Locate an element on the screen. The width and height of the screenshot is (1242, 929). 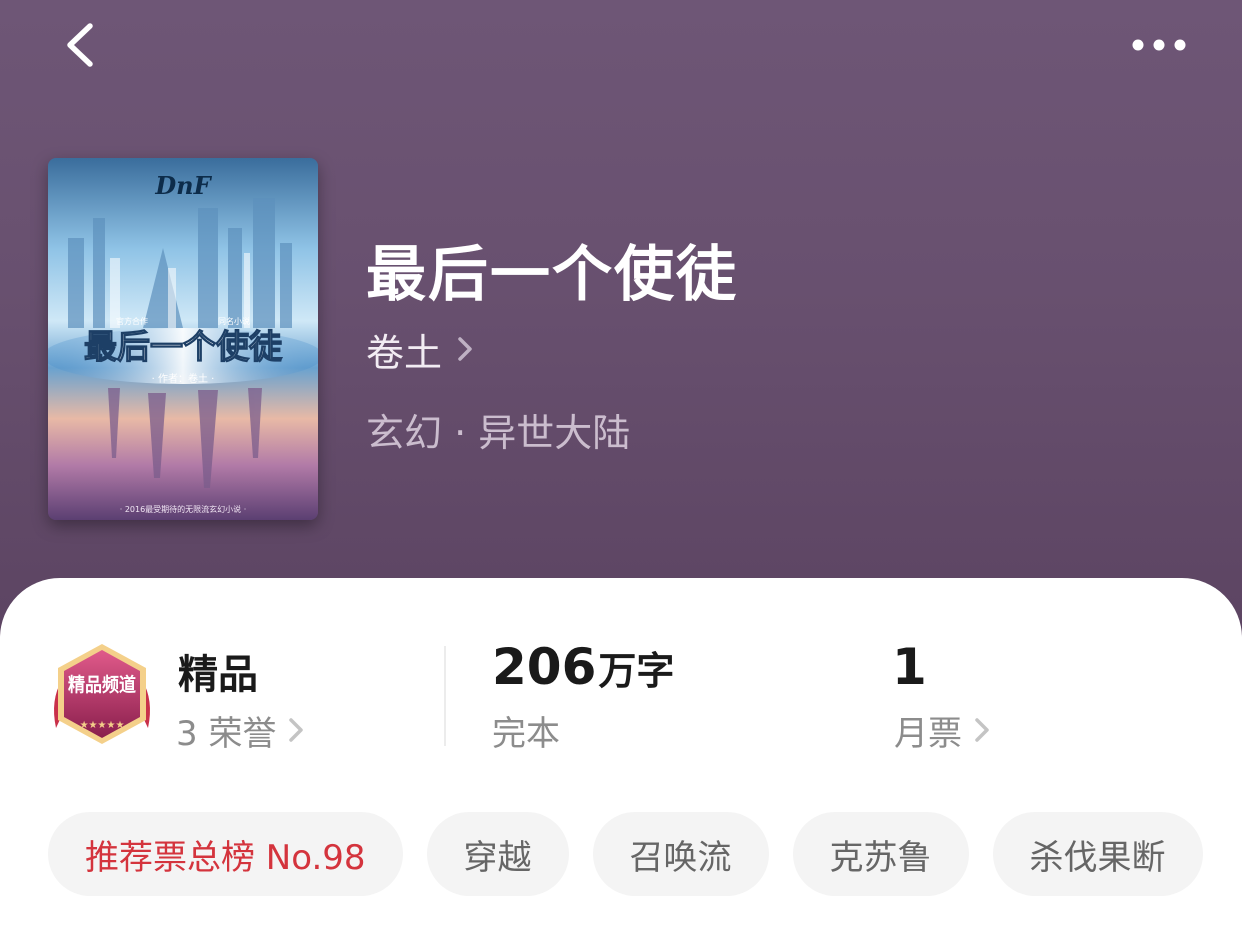
more-dots-icon is located at coordinates (1159, 45).